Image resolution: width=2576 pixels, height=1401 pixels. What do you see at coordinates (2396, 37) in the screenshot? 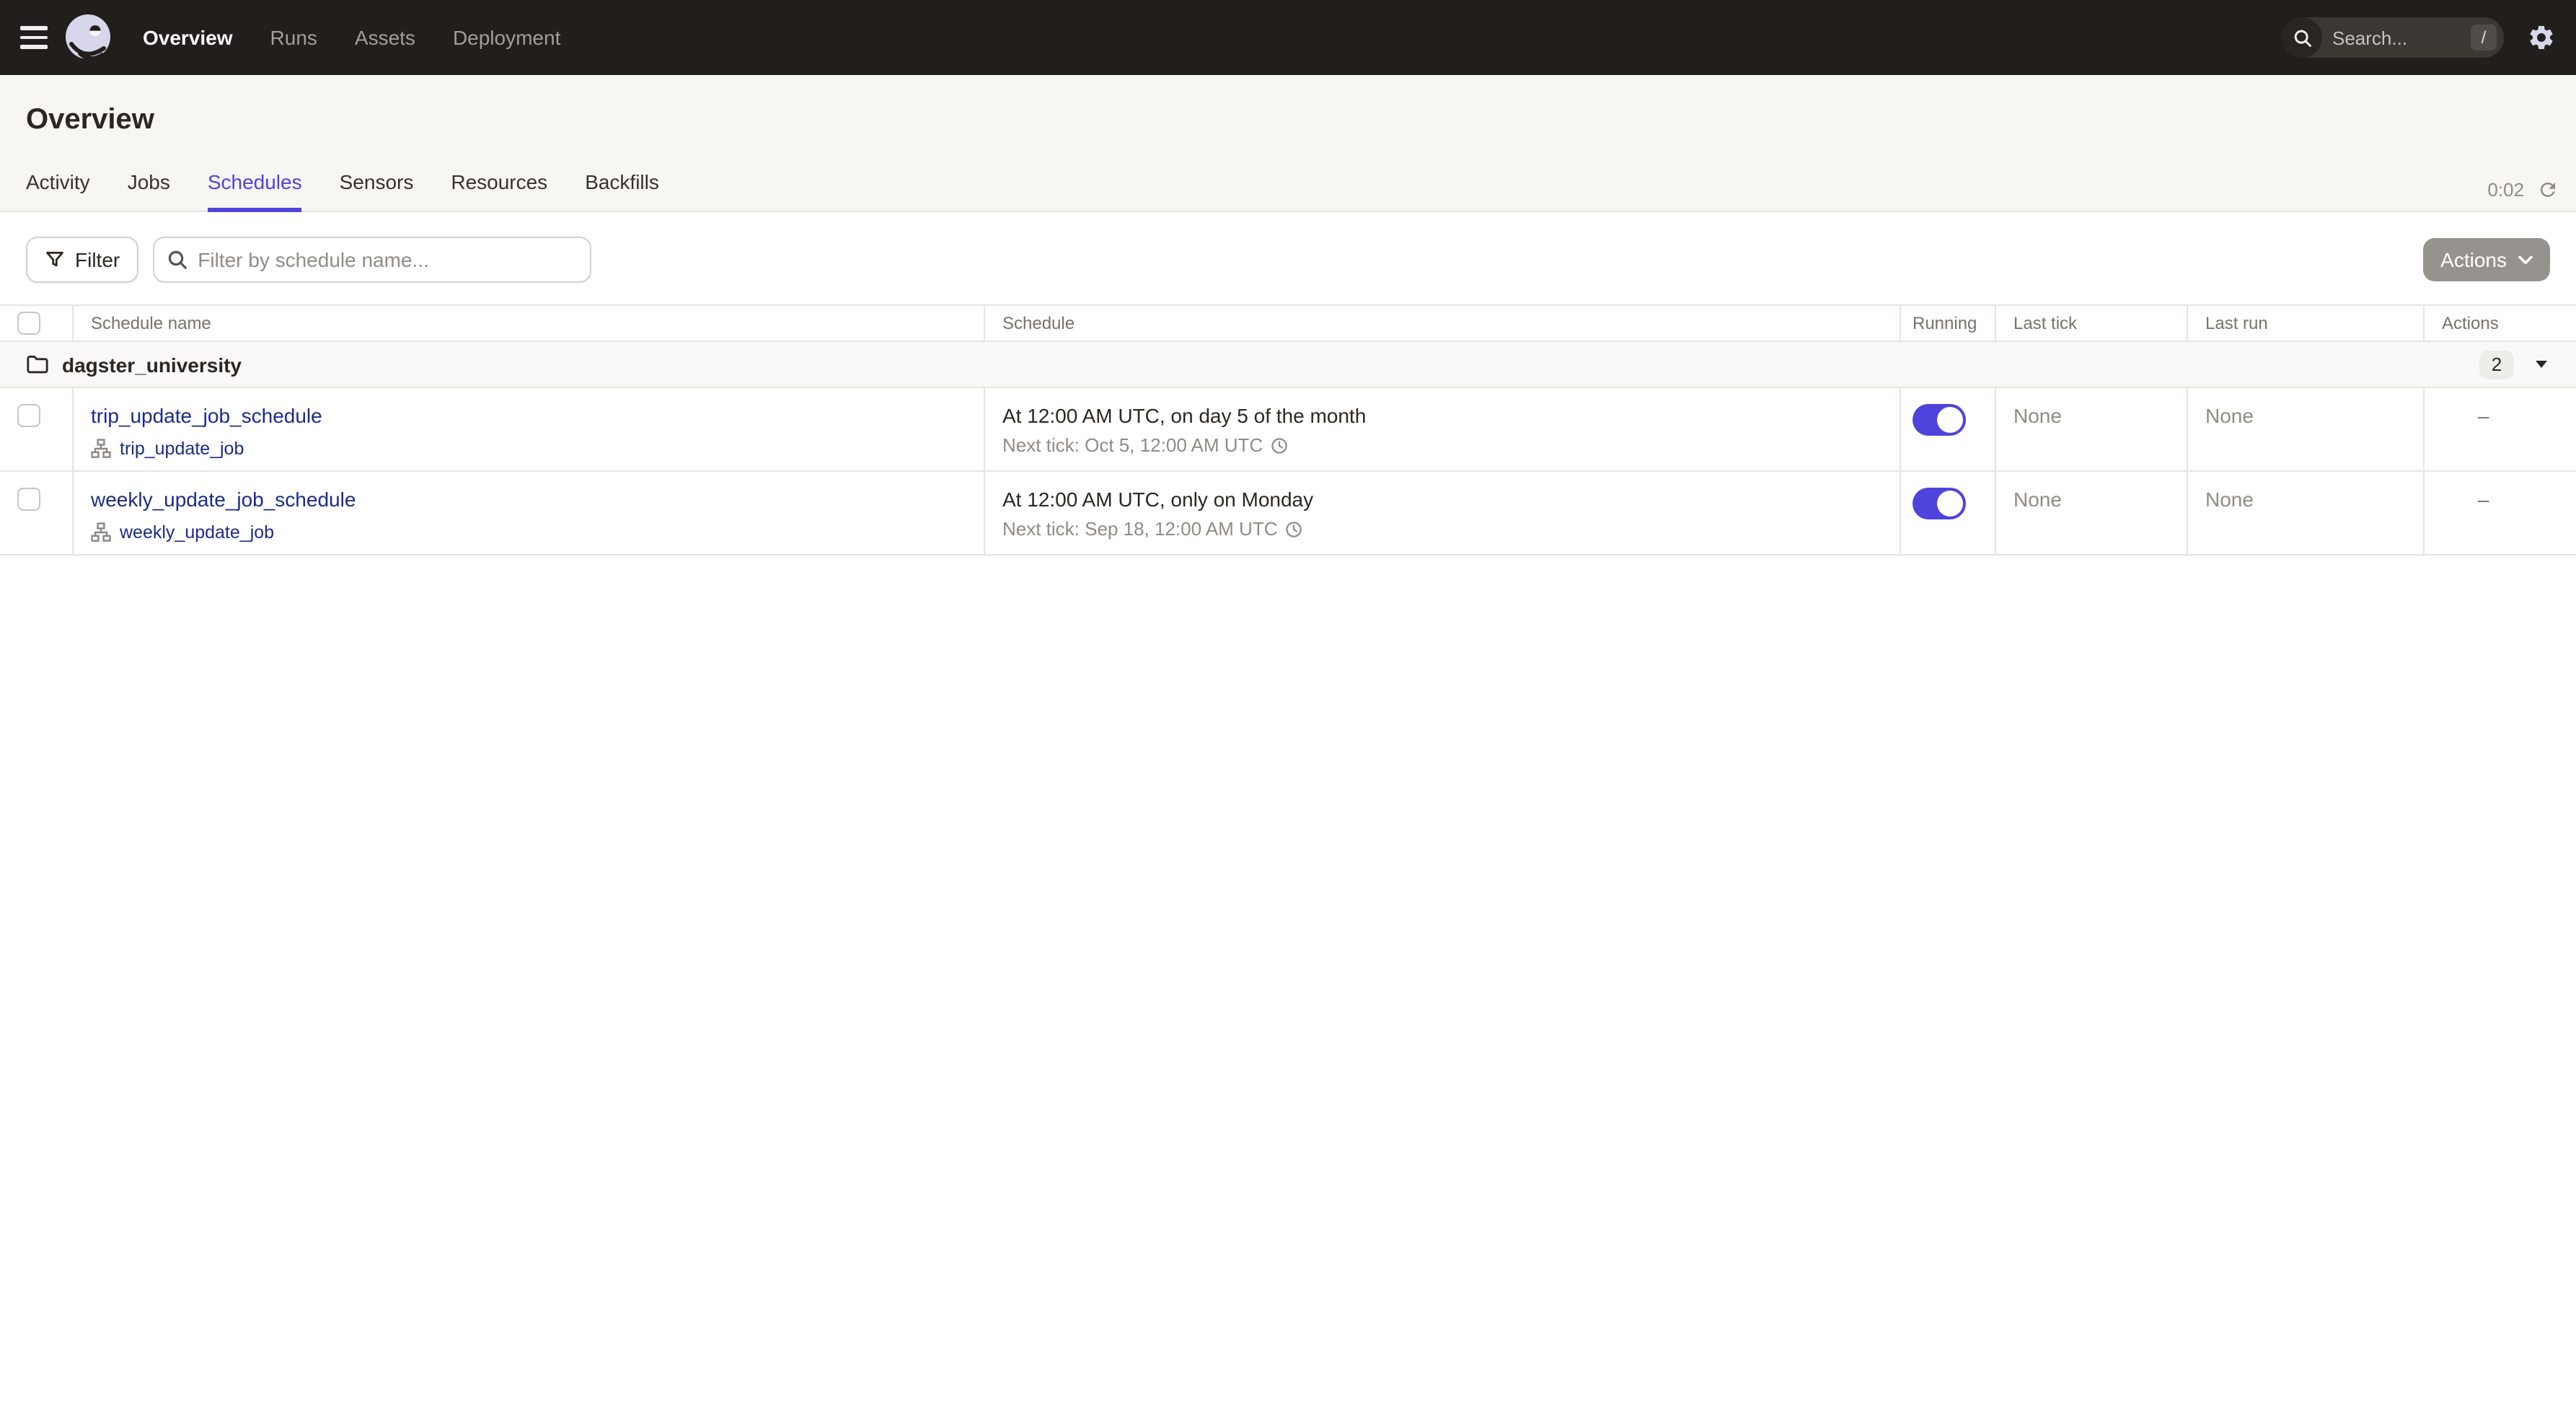
I see `global-search-input` at bounding box center [2396, 37].